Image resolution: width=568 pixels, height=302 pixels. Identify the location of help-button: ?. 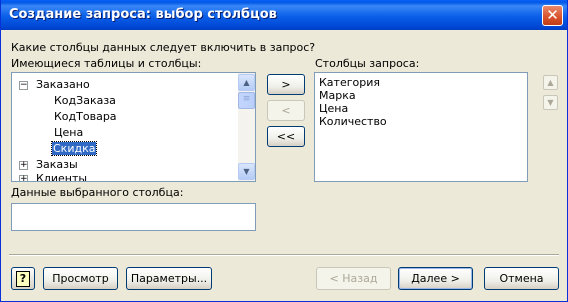
(23, 278).